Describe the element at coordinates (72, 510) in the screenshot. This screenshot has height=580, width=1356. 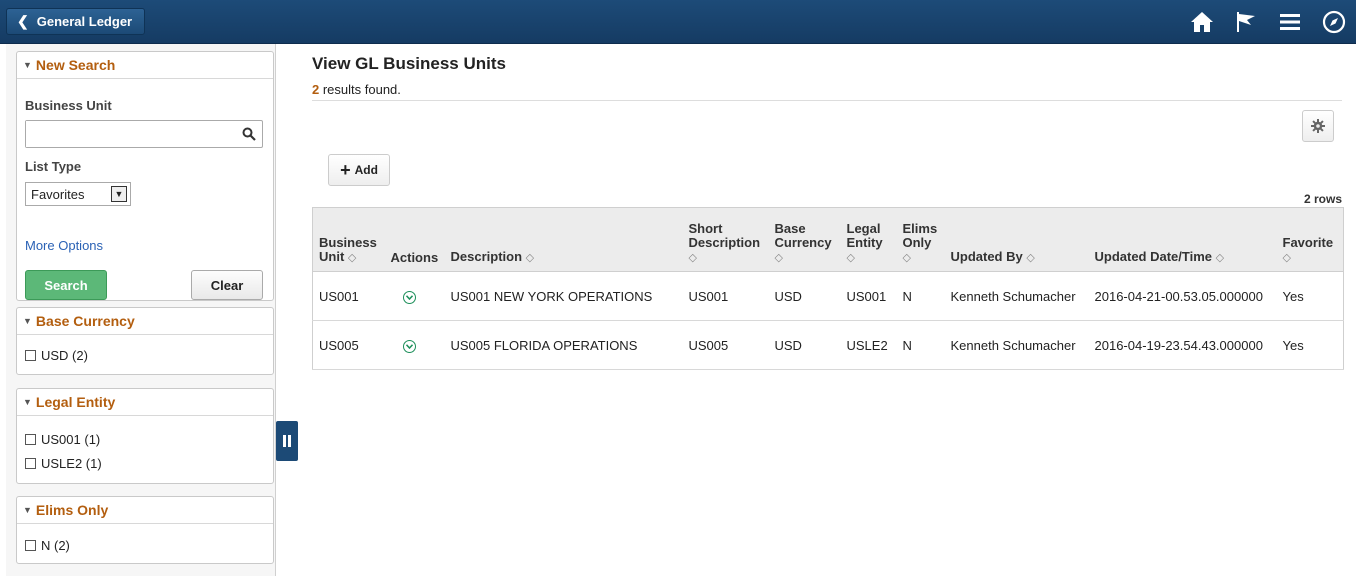
I see `elims-only-title: Elims Only` at that location.